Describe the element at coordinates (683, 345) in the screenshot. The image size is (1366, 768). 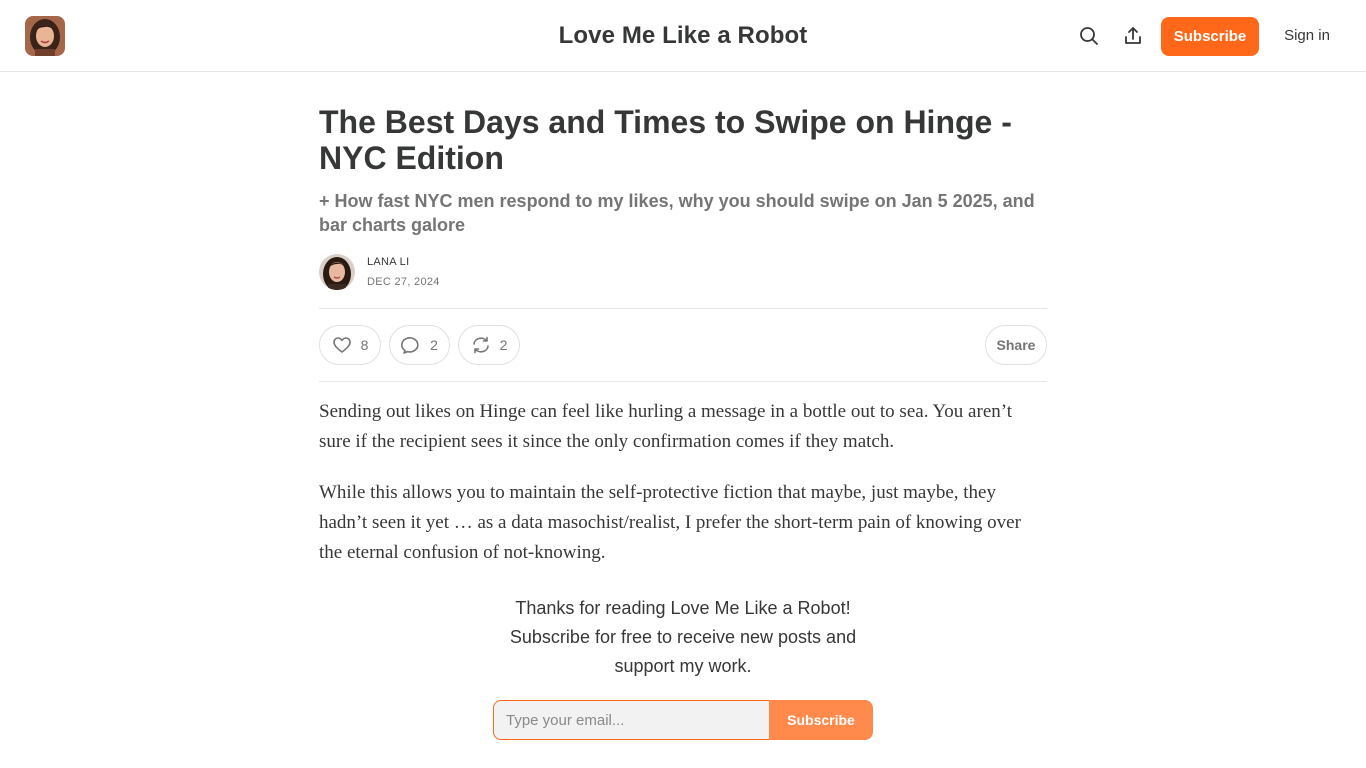
I see `post-actions-bar: 8 2 2 Share` at that location.